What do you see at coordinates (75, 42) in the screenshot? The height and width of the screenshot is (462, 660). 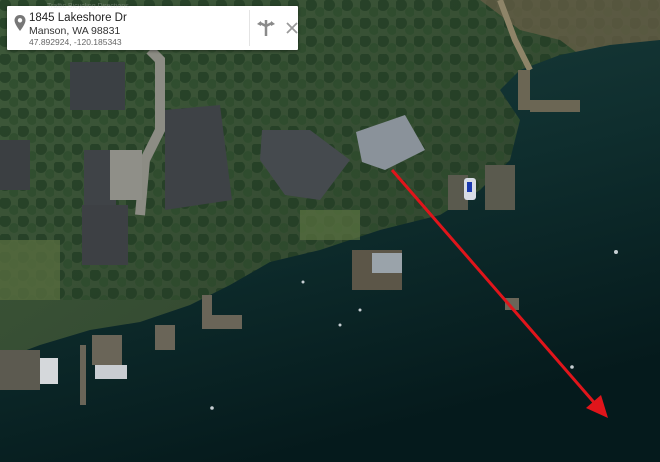 I see `address-coordinates: 47.892924, -120.185343` at bounding box center [75, 42].